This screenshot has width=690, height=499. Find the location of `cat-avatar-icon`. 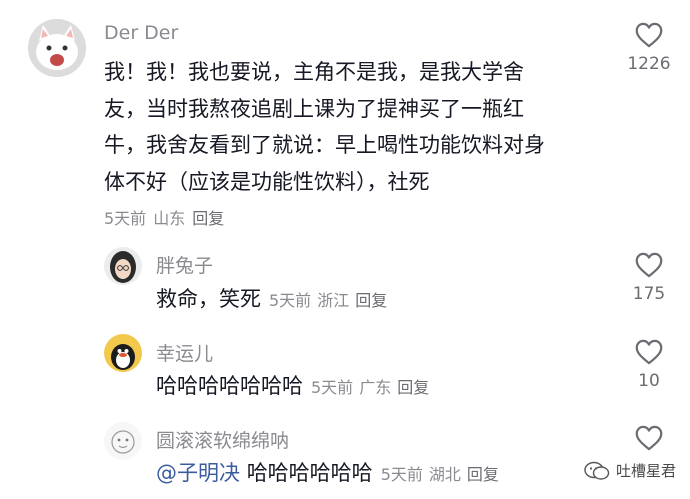

cat-avatar-icon is located at coordinates (57, 48).